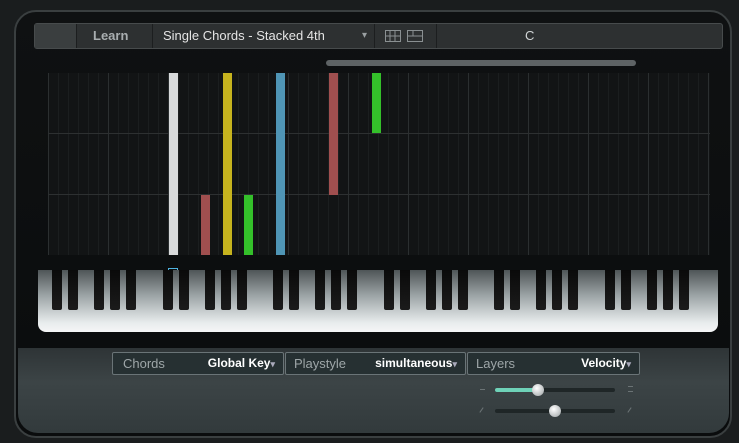  What do you see at coordinates (482, 389) in the screenshot?
I see `minus-icon` at bounding box center [482, 389].